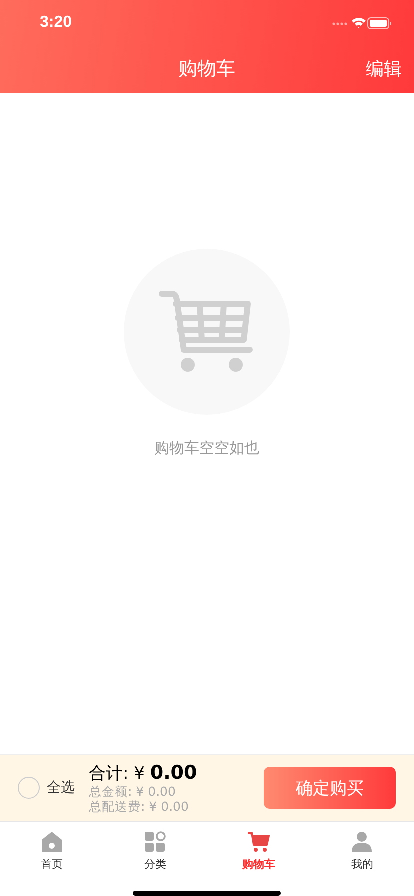  Describe the element at coordinates (56, 23) in the screenshot. I see `status-time: 3:20` at that location.